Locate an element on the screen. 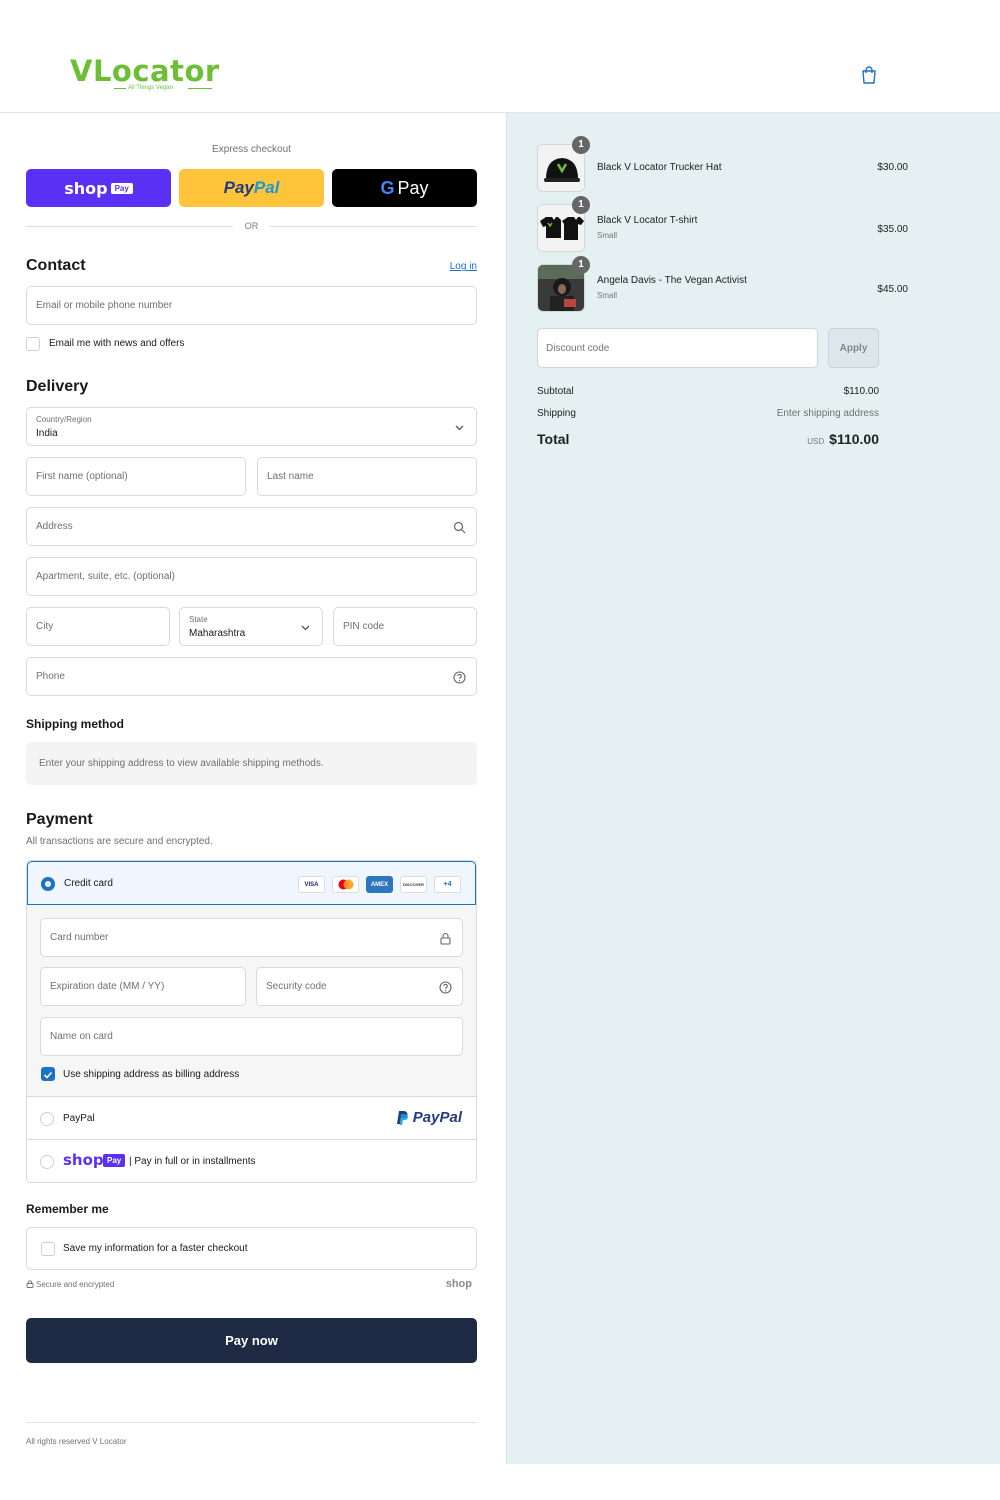 This screenshot has width=1000, height=1500. card-brand-logos: VISA AMEX DISCOVER +4 is located at coordinates (379, 884).